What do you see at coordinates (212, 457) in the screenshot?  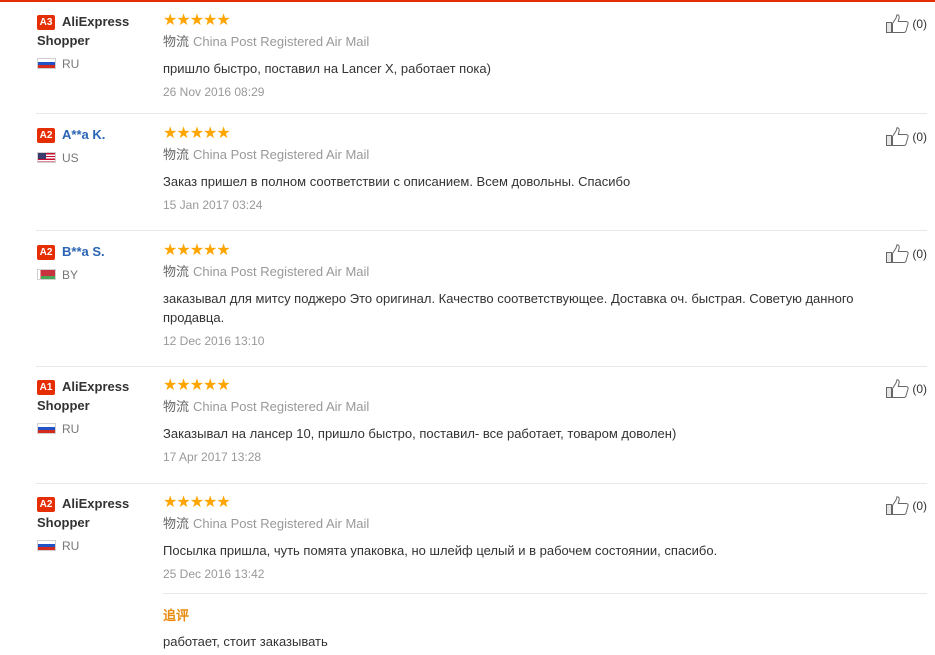 I see `review-date: 17 Apr 2017 13:28` at bounding box center [212, 457].